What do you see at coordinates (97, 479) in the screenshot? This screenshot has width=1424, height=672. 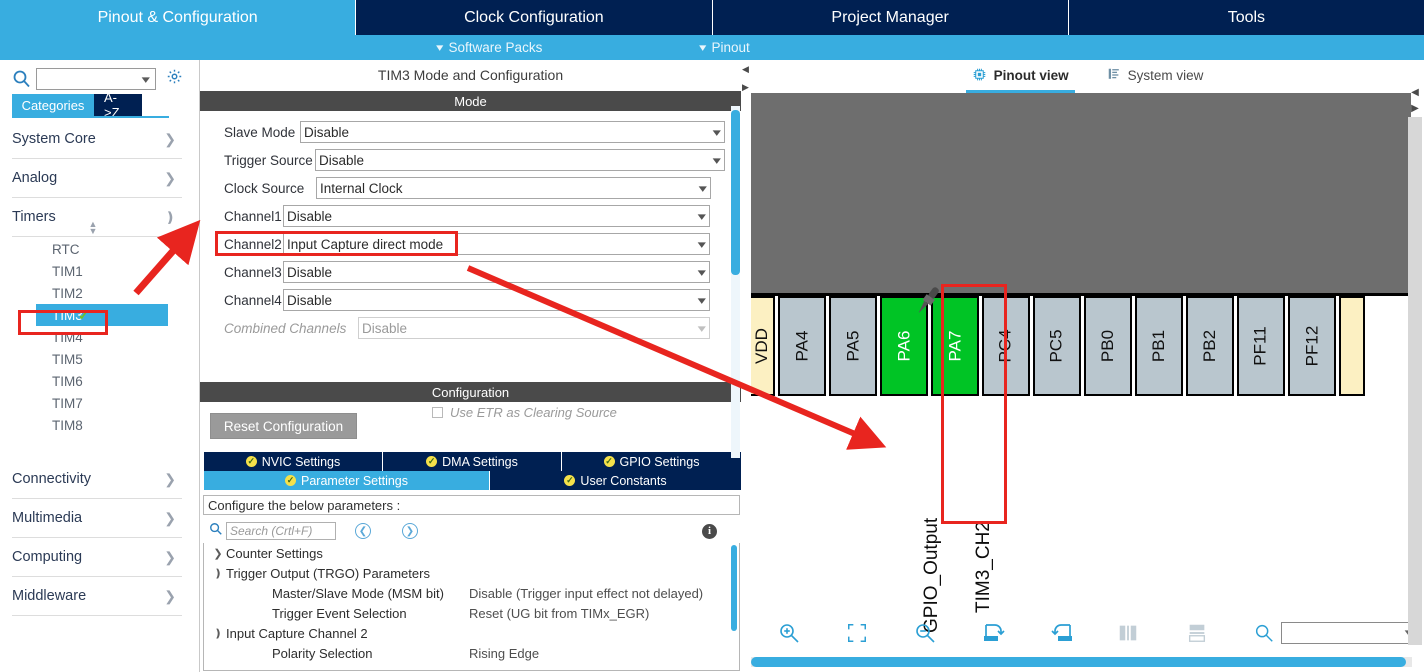 I see `sidebar-item-connectivity: Connectivity ❯` at bounding box center [97, 479].